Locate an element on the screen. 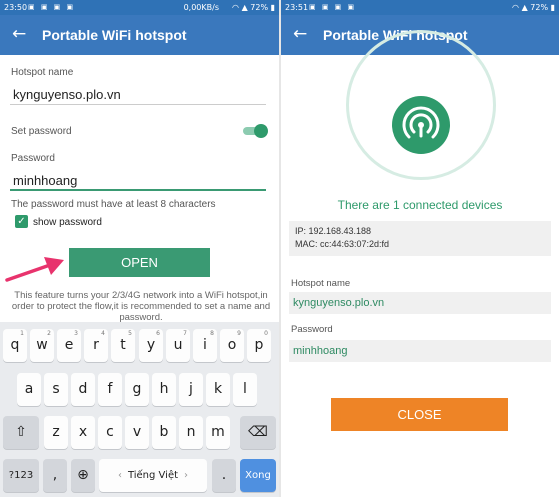 The height and width of the screenshot is (497, 559). key-h: h is located at coordinates (164, 389).